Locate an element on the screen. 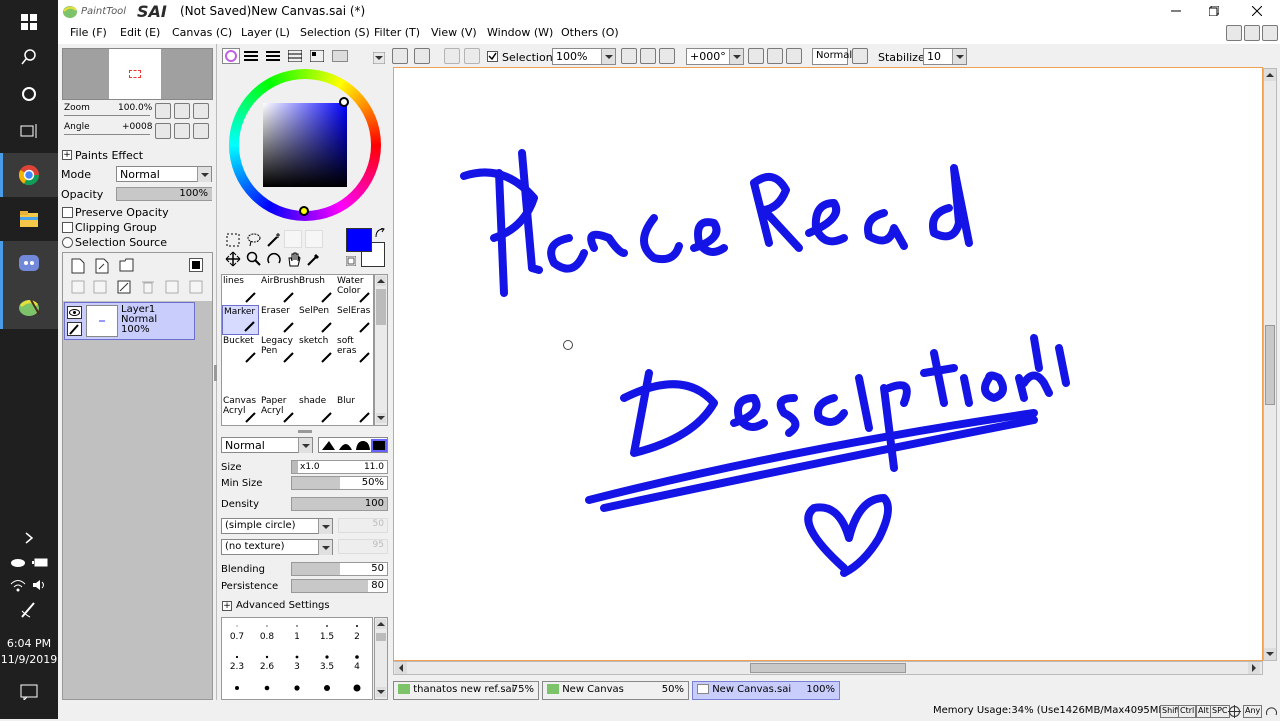 This screenshot has height=721, width=1280. battery-icon is located at coordinates (40, 563).